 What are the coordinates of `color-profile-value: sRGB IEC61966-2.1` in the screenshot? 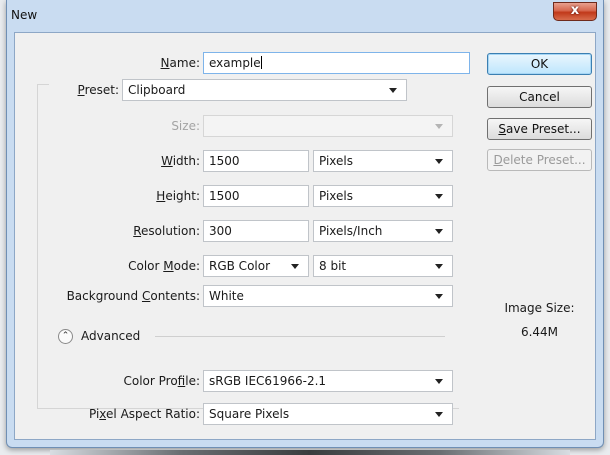 It's located at (268, 381).